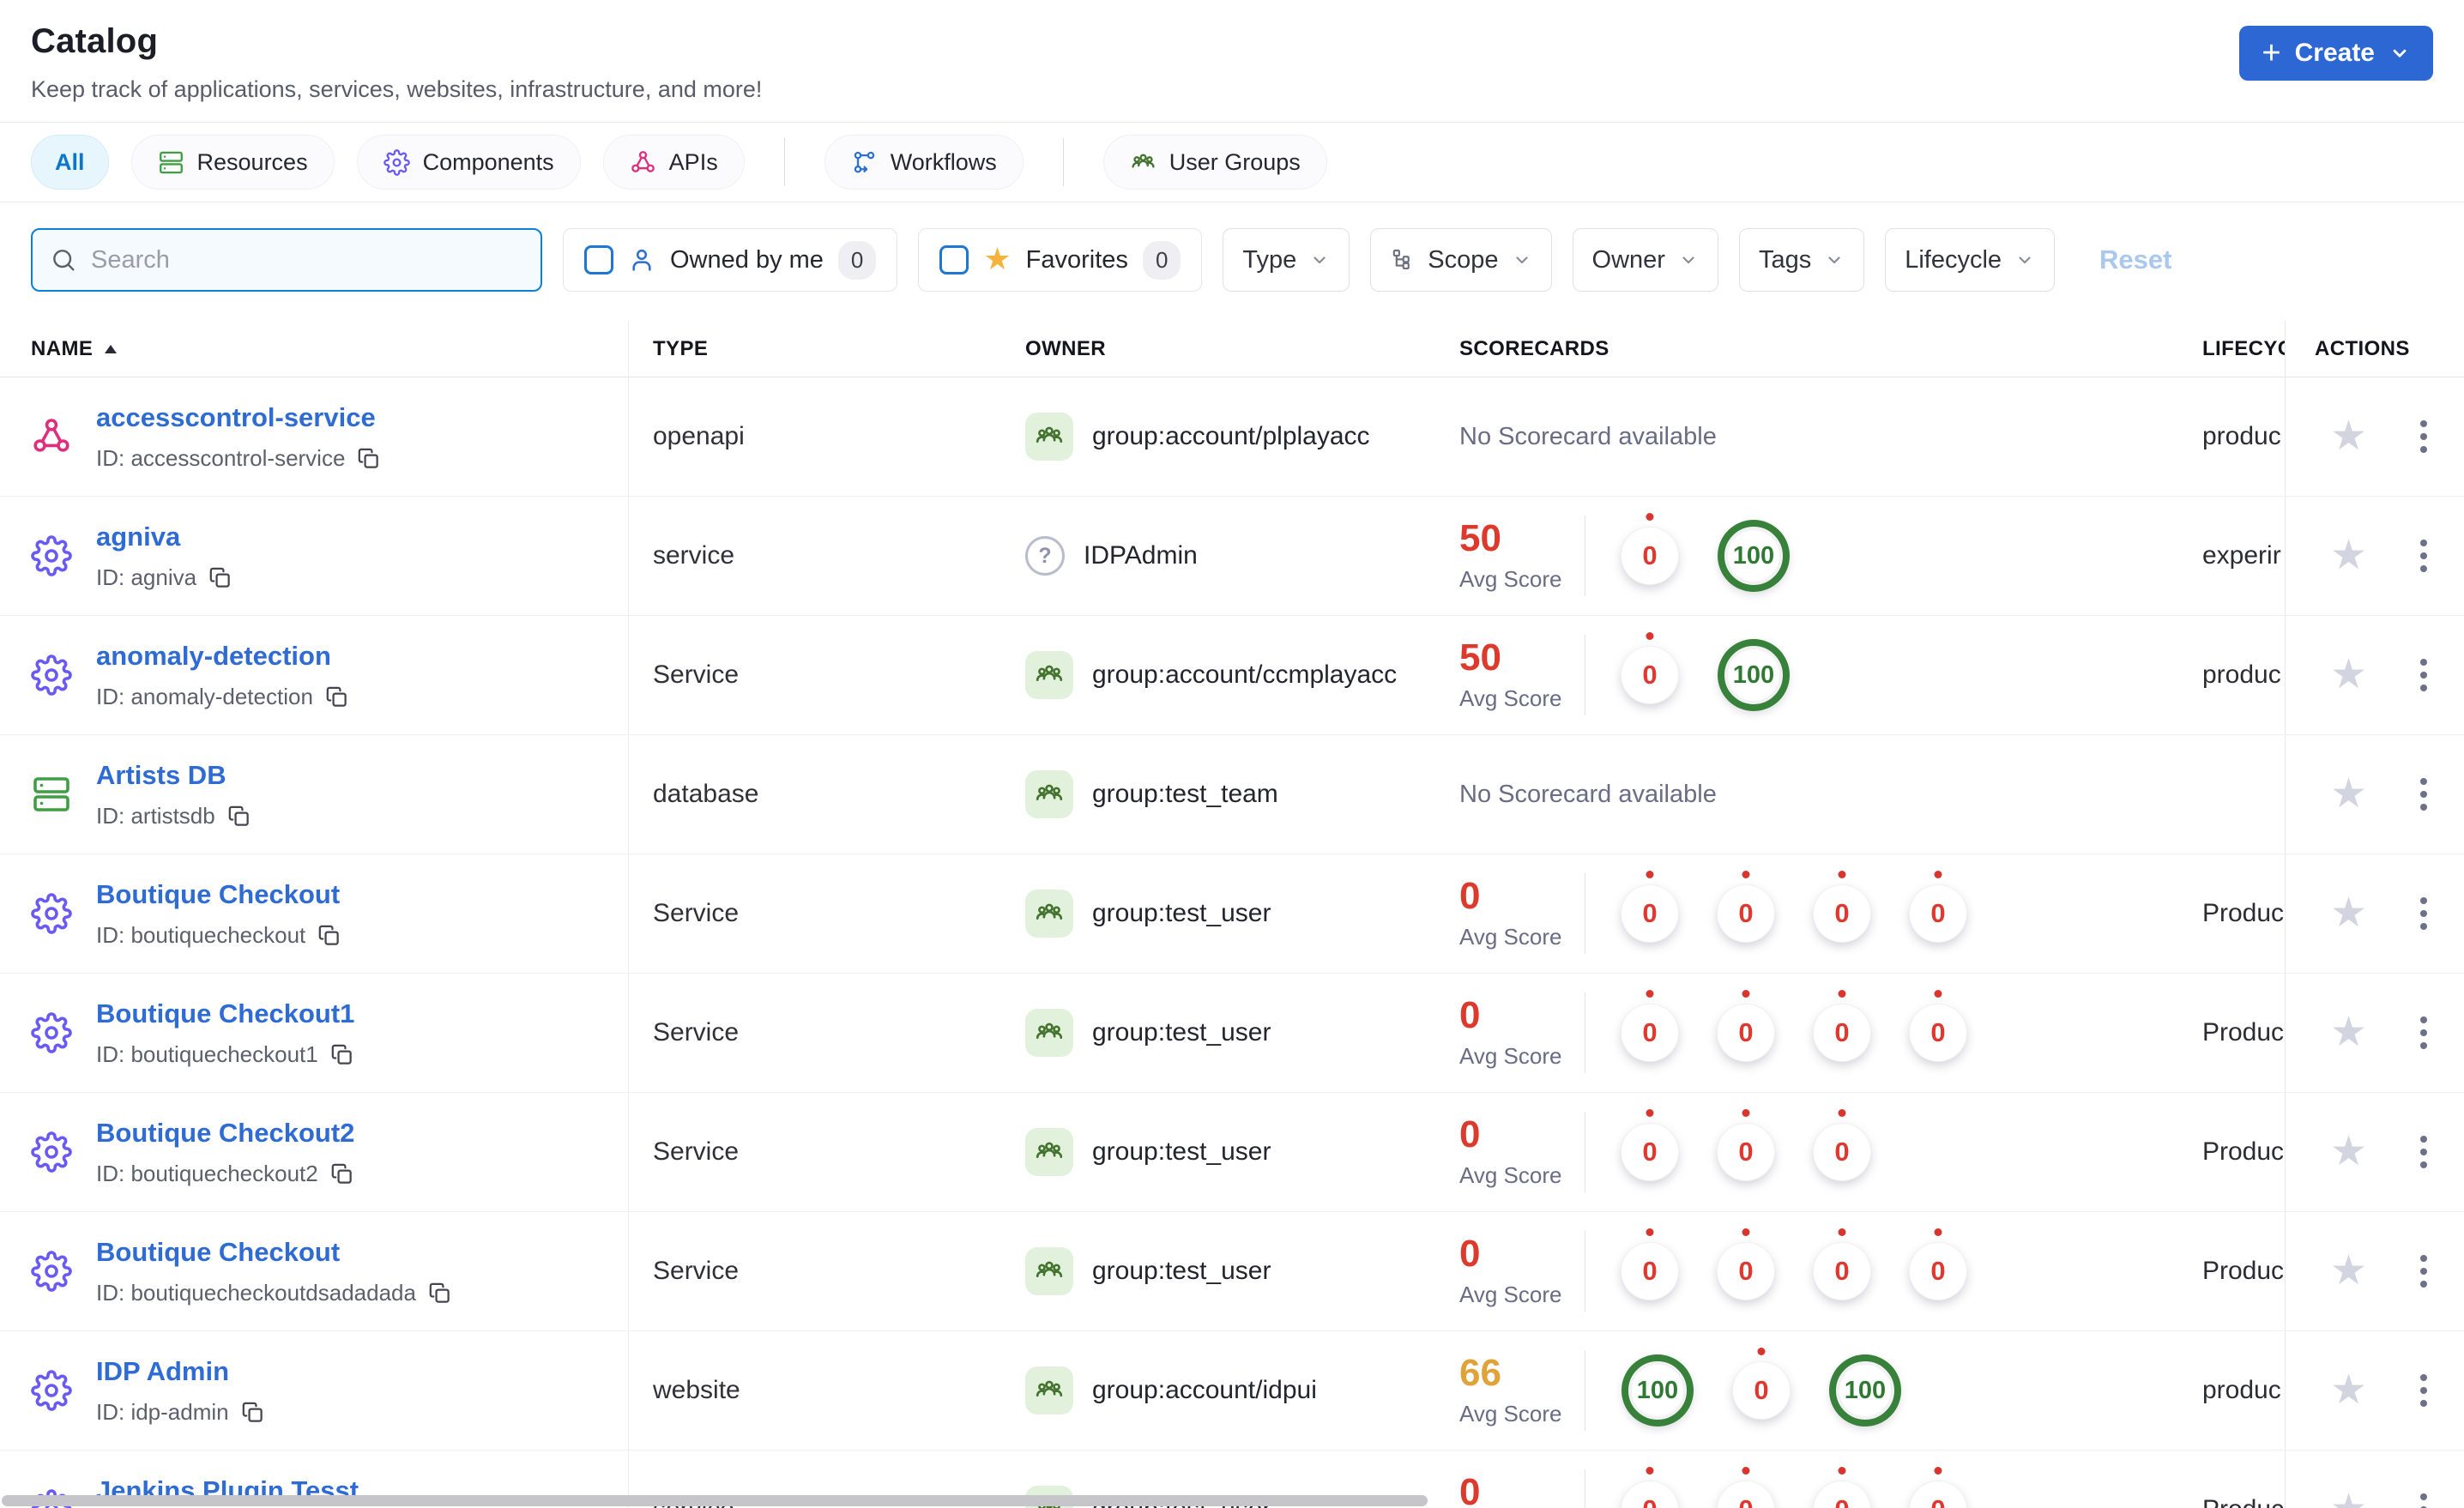 Image resolution: width=2464 pixels, height=1508 pixels. What do you see at coordinates (222, 656) in the screenshot?
I see `entity-name-link: anomaly-detection` at bounding box center [222, 656].